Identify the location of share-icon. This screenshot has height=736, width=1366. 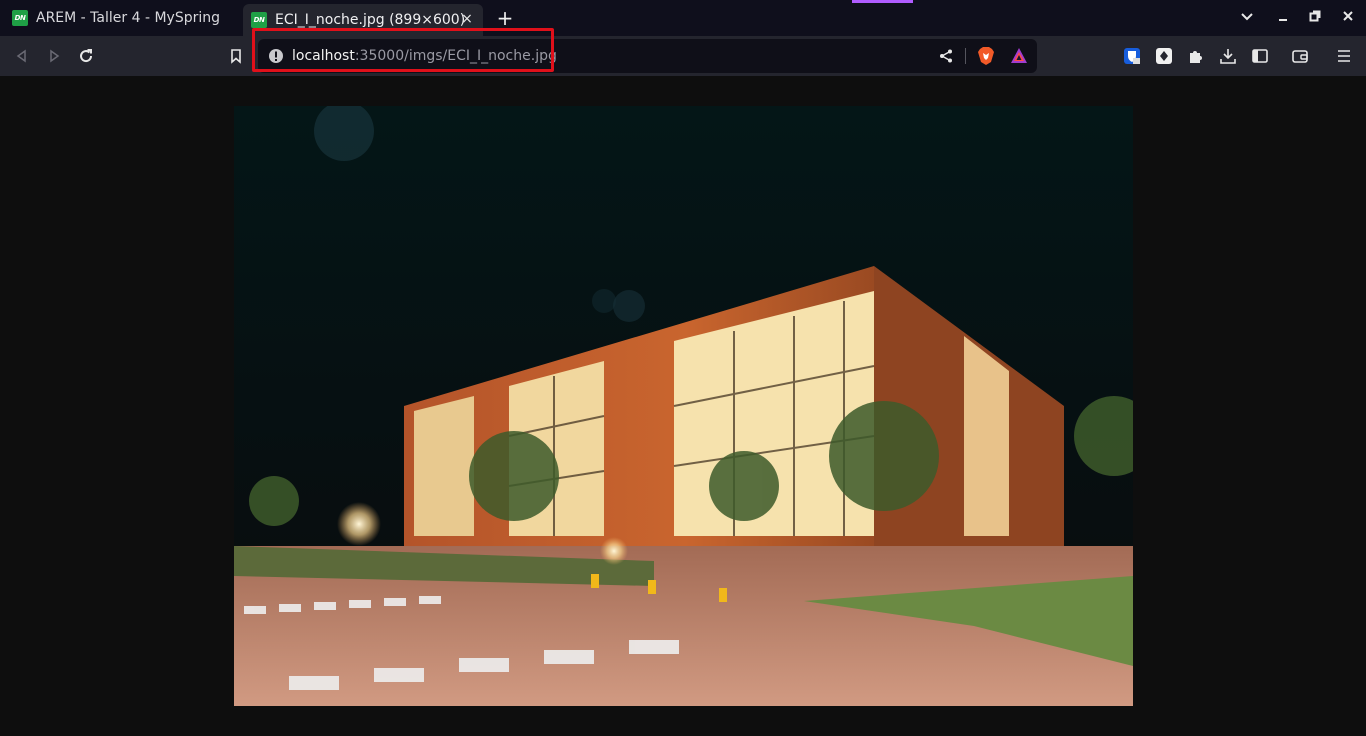
(946, 56).